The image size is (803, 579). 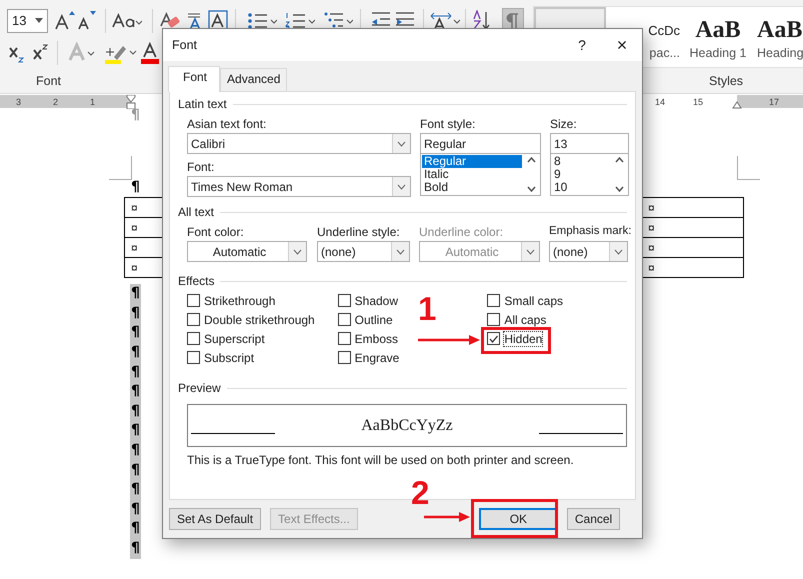 I want to click on dropdown: Automatic, so click(x=247, y=251).